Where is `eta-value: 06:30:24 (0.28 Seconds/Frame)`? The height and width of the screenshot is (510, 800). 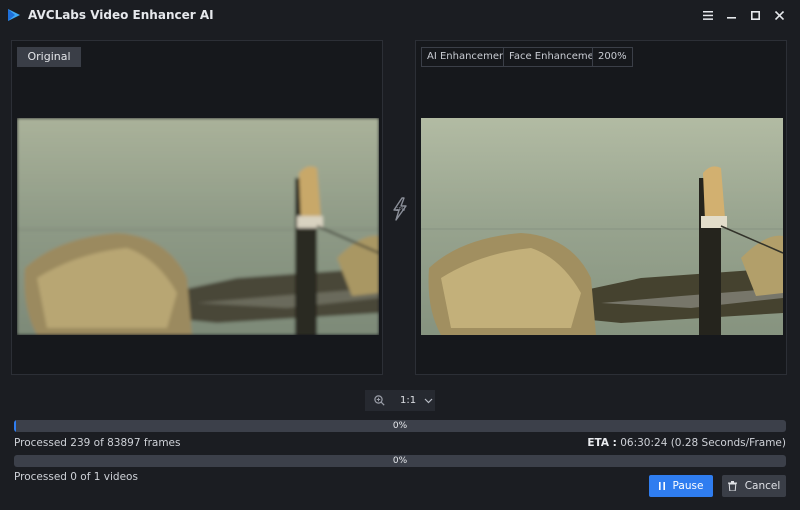
eta-value: 06:30:24 (0.28 Seconds/Frame) is located at coordinates (703, 443).